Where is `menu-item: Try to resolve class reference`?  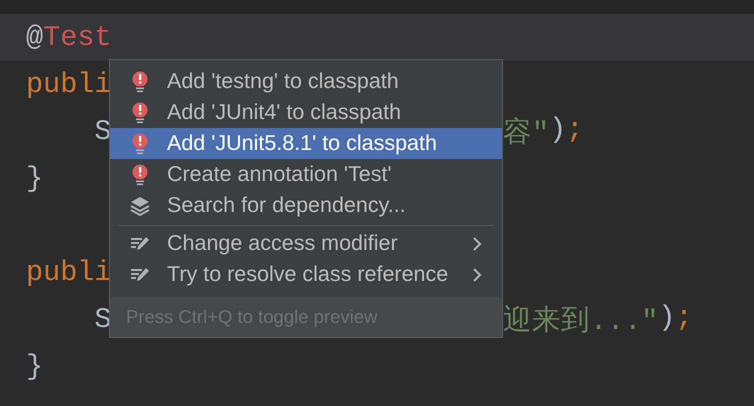 menu-item: Try to resolve class reference is located at coordinates (306, 274).